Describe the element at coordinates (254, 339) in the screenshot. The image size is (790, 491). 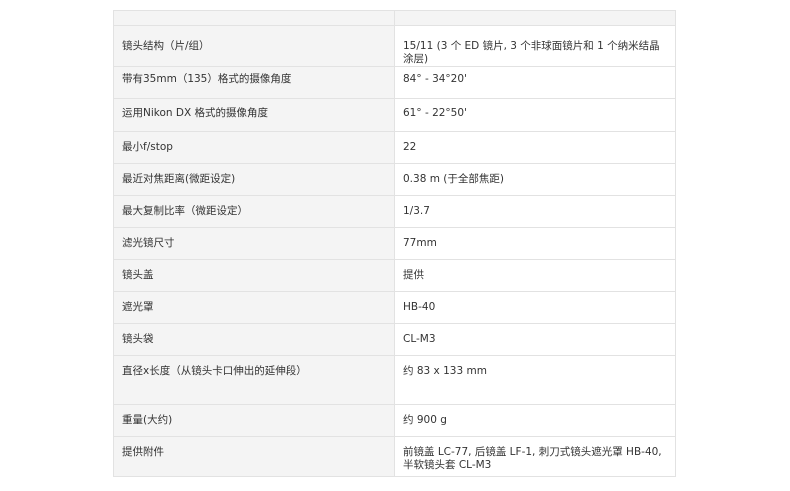
I see `spec-label: 镜头袋` at that location.